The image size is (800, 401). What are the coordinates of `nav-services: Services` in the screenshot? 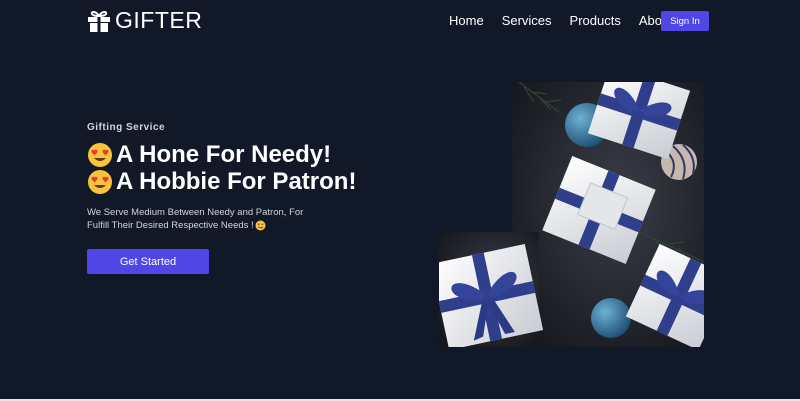 It's located at (527, 20).